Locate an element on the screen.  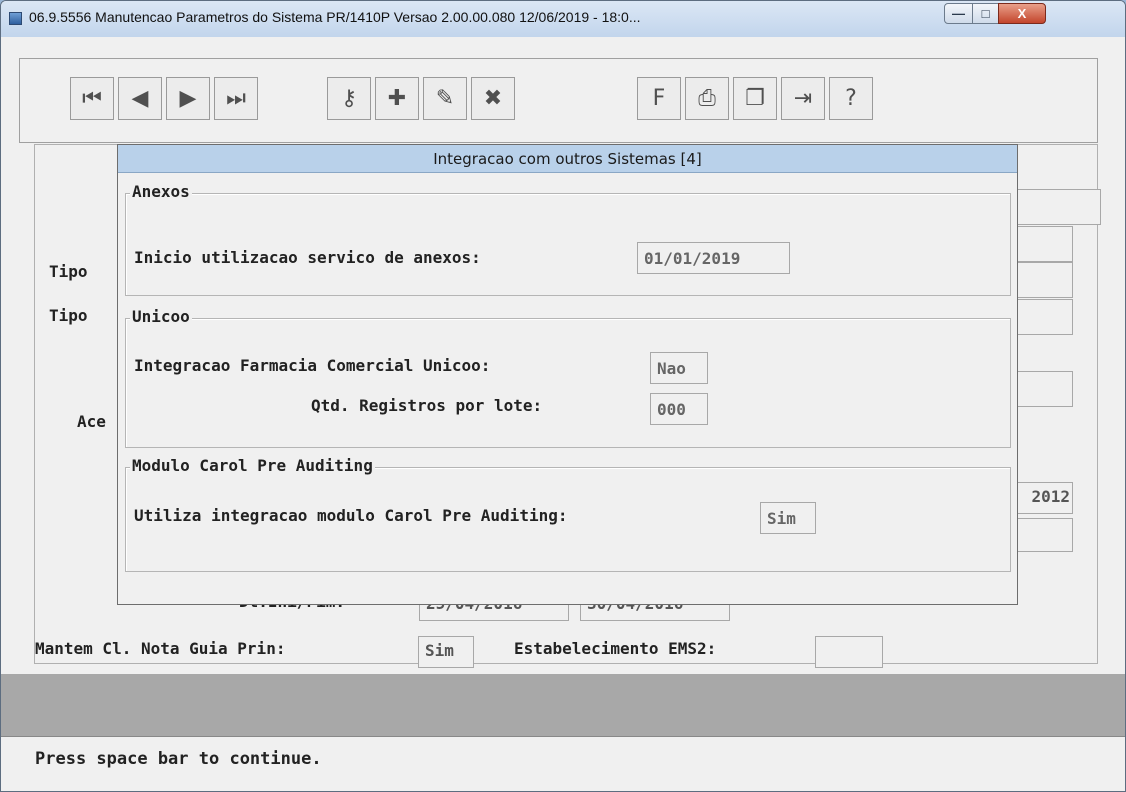
delete-button: ✖ is located at coordinates (493, 98).